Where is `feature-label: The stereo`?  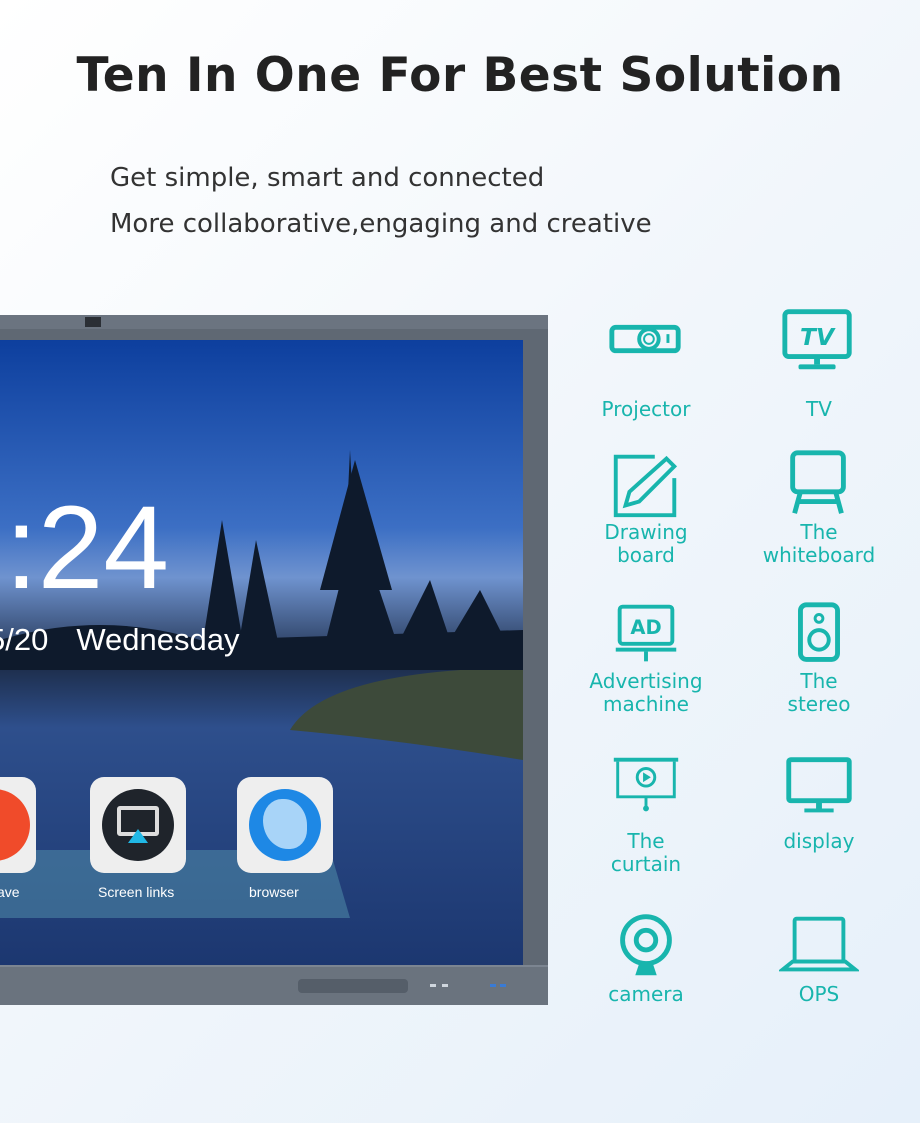
feature-label: The stereo is located at coordinates (819, 693).